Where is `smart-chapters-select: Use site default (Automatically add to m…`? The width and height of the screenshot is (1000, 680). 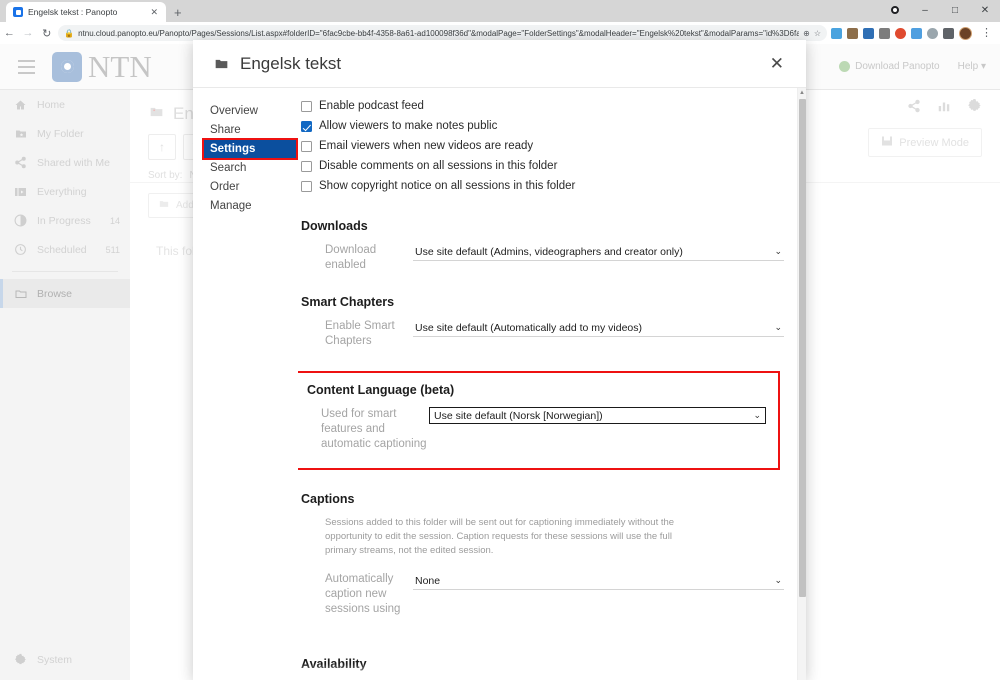
smart-chapters-select: Use site default (Automatically add to m… is located at coordinates (598, 328).